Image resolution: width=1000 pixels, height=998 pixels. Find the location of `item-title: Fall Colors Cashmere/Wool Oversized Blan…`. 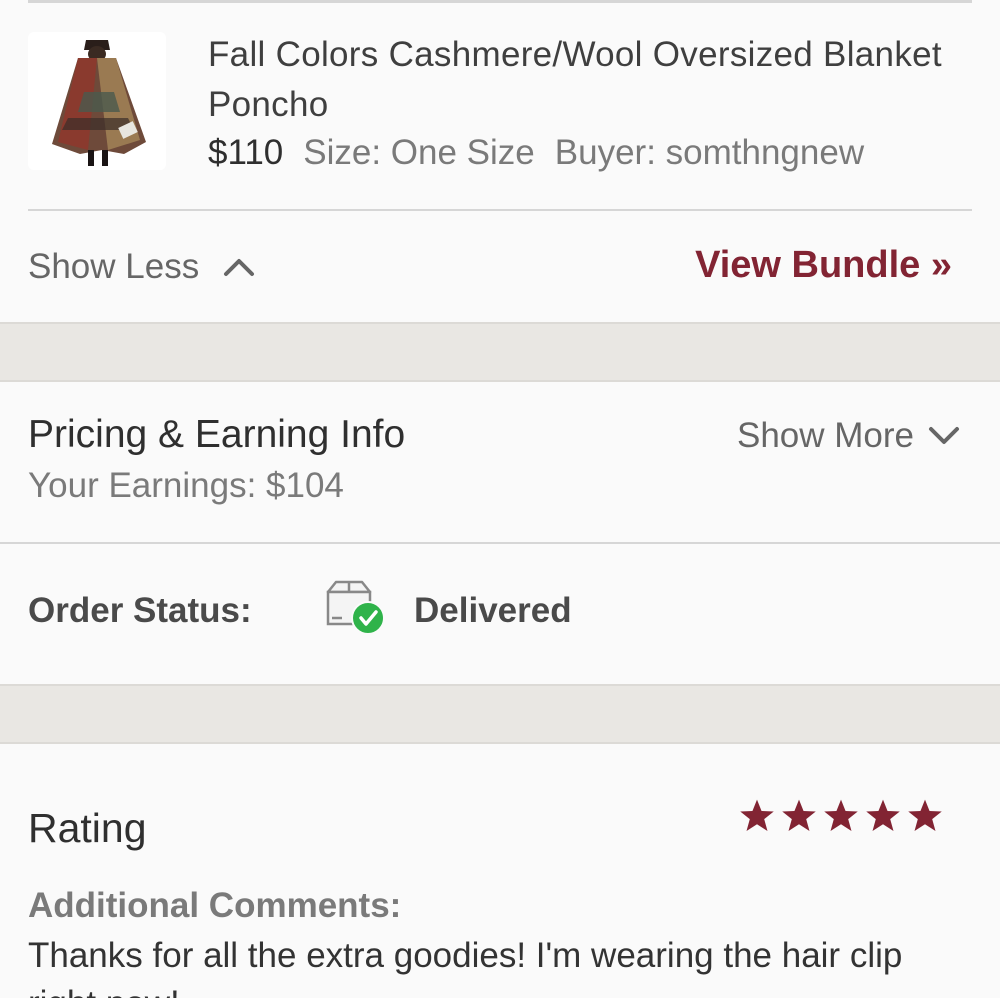

item-title: Fall Colors Cashmere/Wool Oversized Blan… is located at coordinates (588, 80).